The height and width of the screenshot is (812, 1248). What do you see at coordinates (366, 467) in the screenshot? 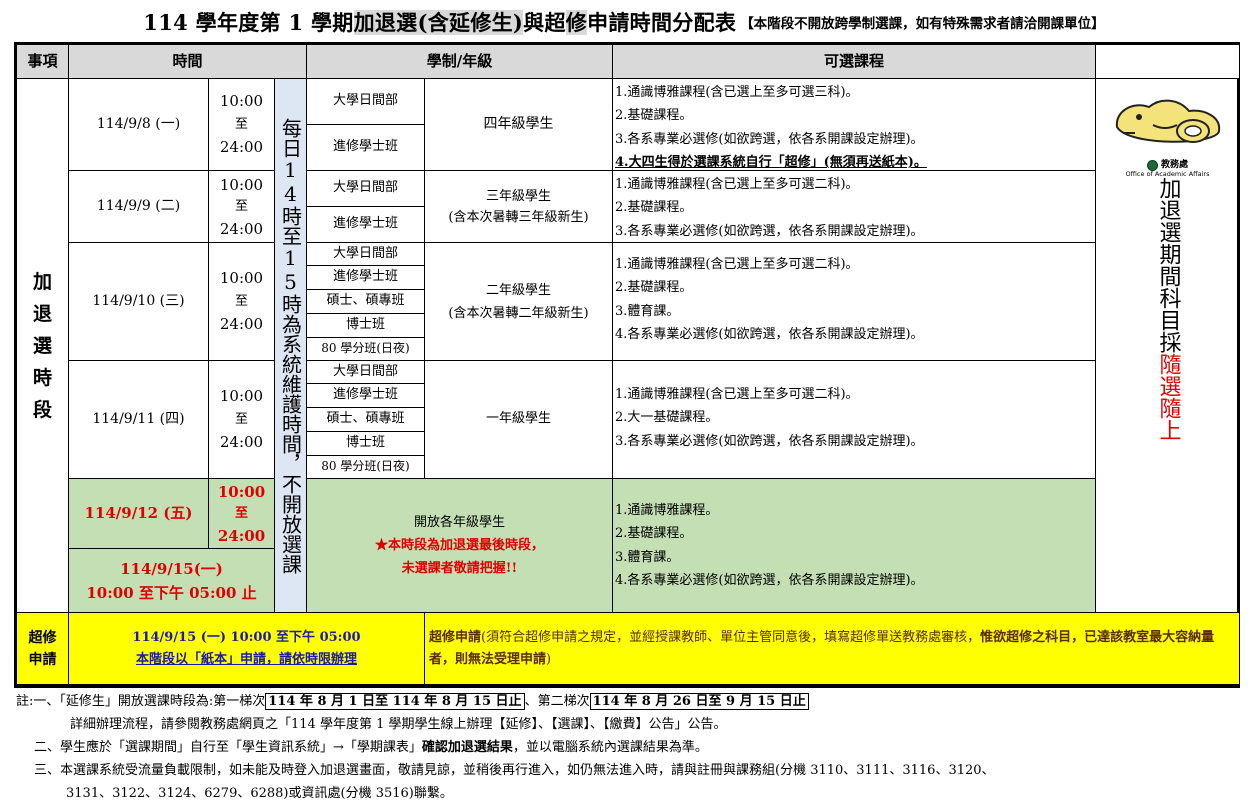
I see `row4-system-5: 80 學分班(日夜)` at bounding box center [366, 467].